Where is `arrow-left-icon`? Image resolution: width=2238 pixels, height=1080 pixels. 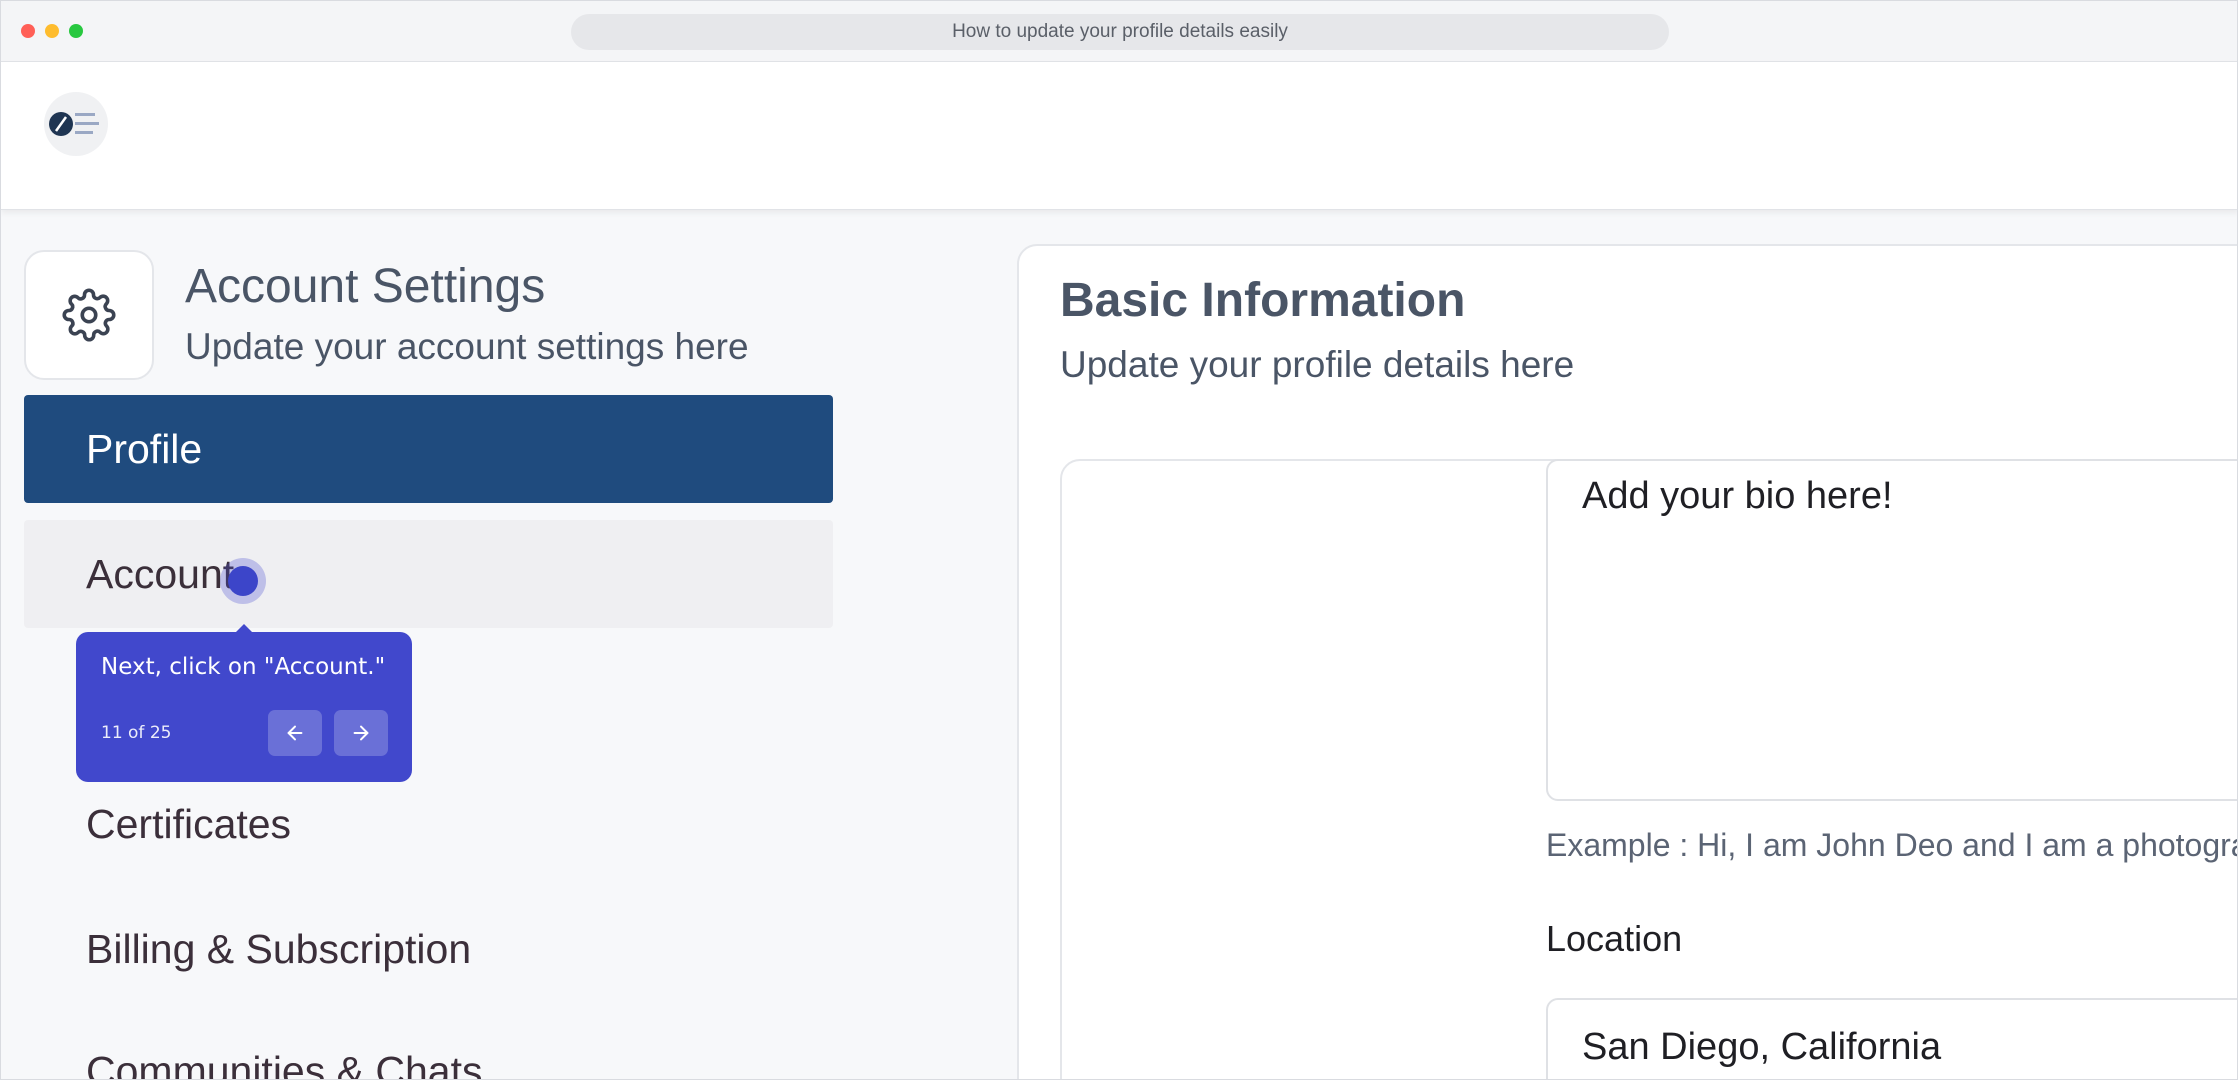
arrow-left-icon is located at coordinates (295, 733).